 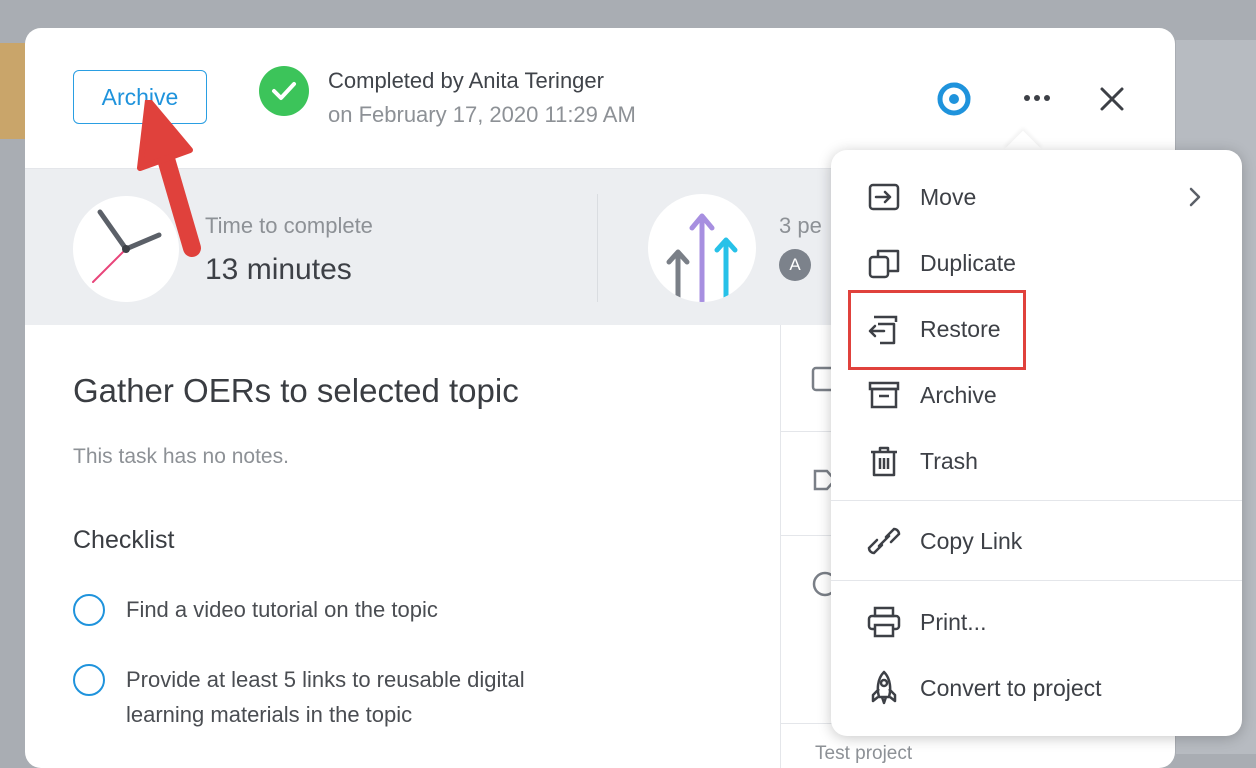 I want to click on menu-item-copy-link: Copy Link, so click(x=1036, y=541).